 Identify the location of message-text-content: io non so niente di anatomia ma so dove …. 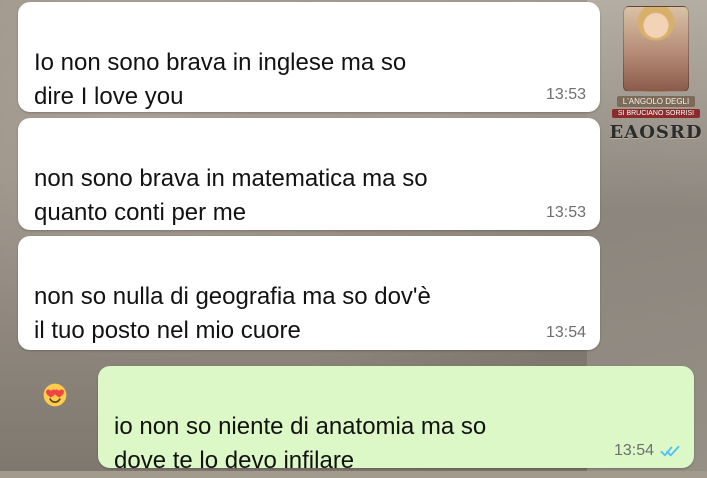
(300, 443).